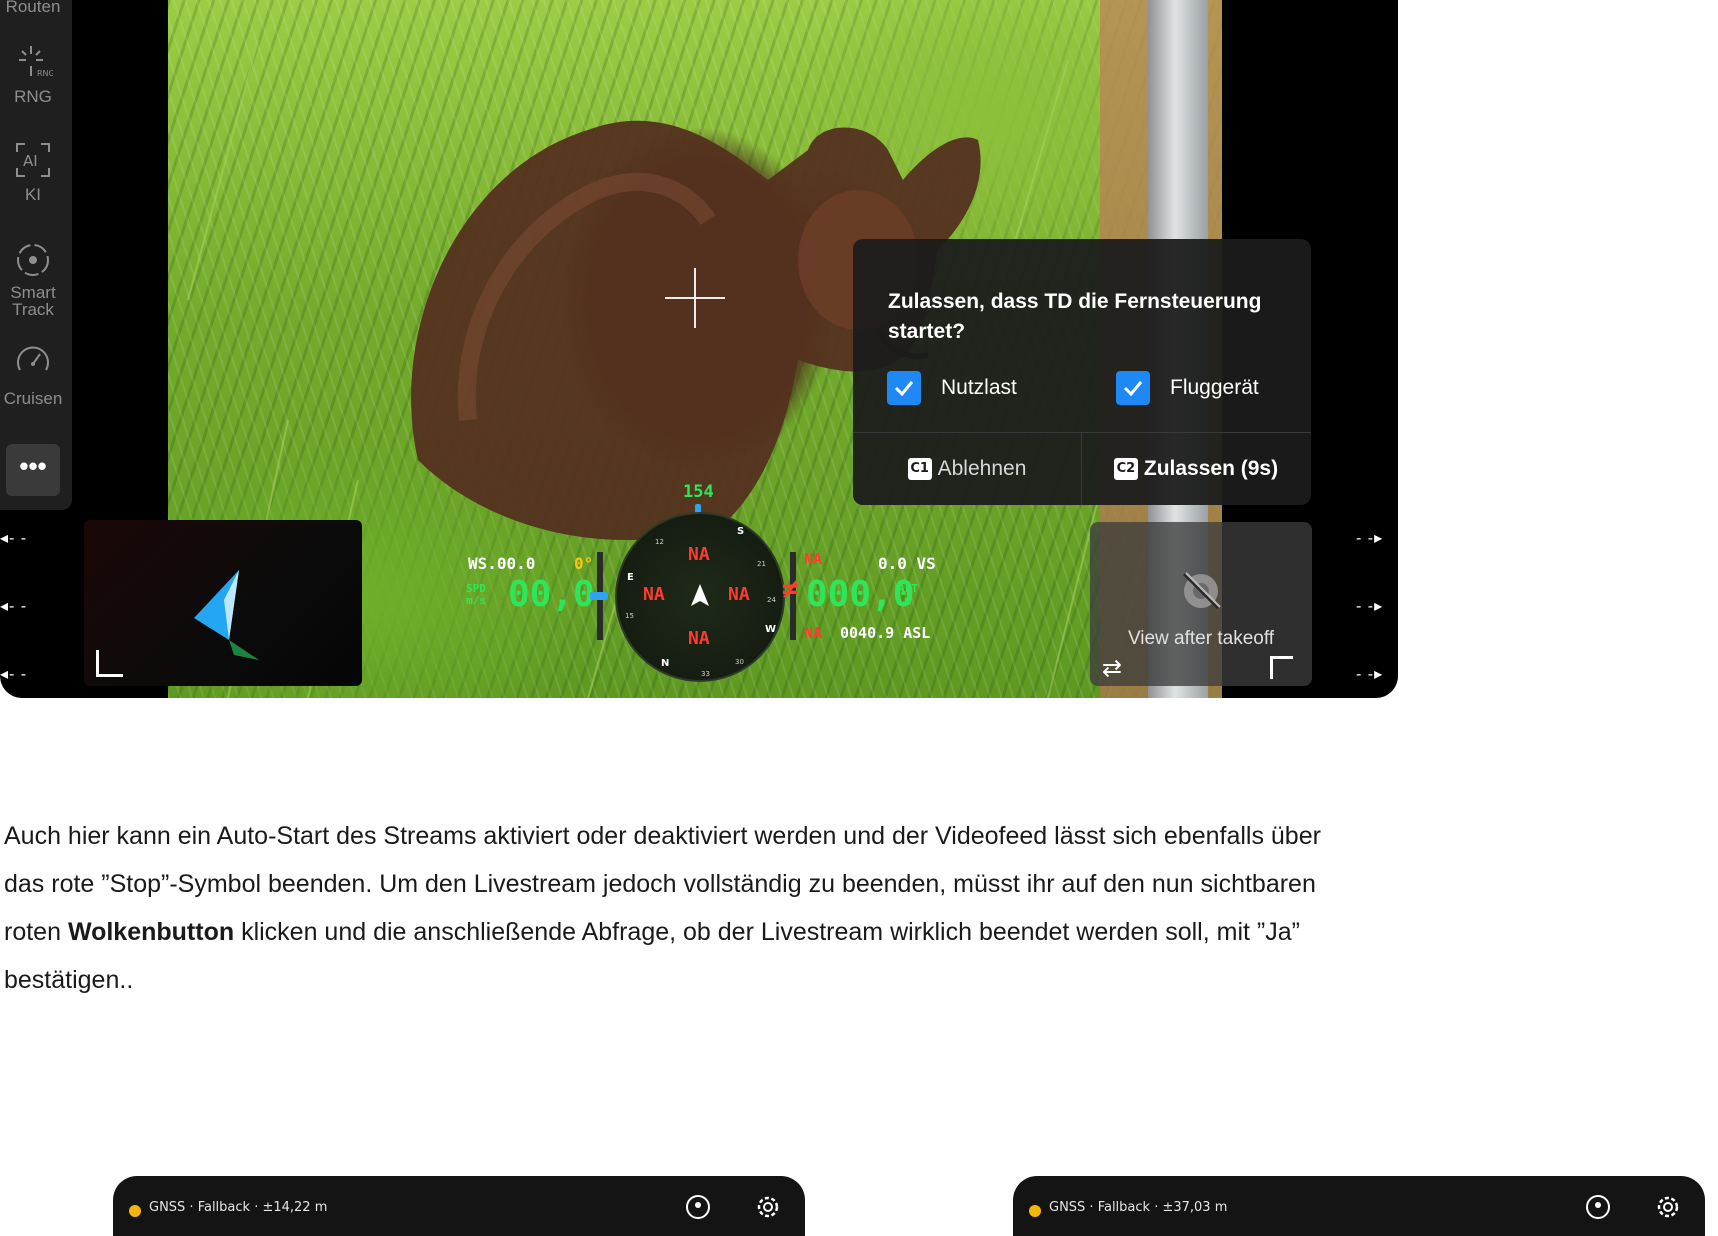 The width and height of the screenshot is (1718, 1236). What do you see at coordinates (699, 554) in the screenshot?
I see `compass-na-north: NA` at bounding box center [699, 554].